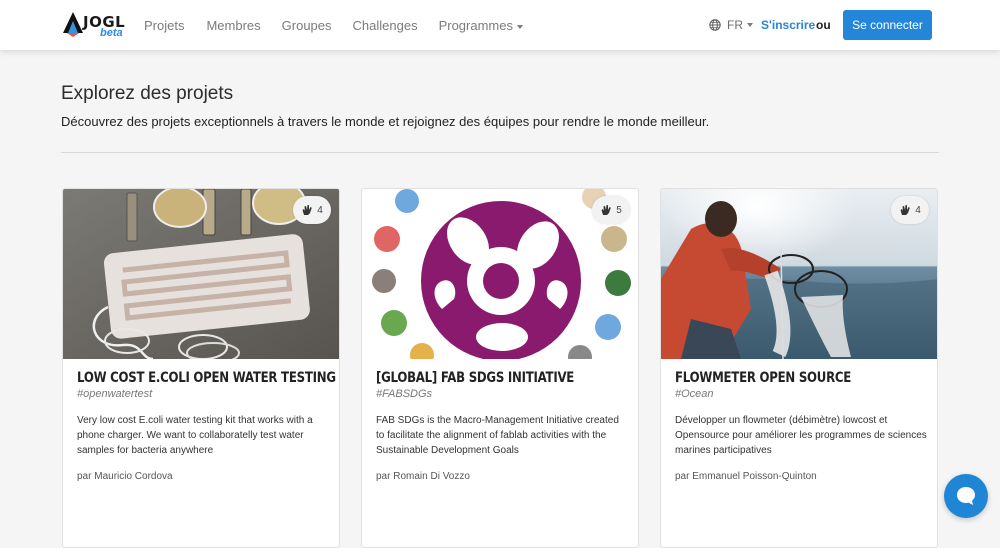 The width and height of the screenshot is (1000, 548). Describe the element at coordinates (500, 274) in the screenshot. I see `project-image: 5` at that location.